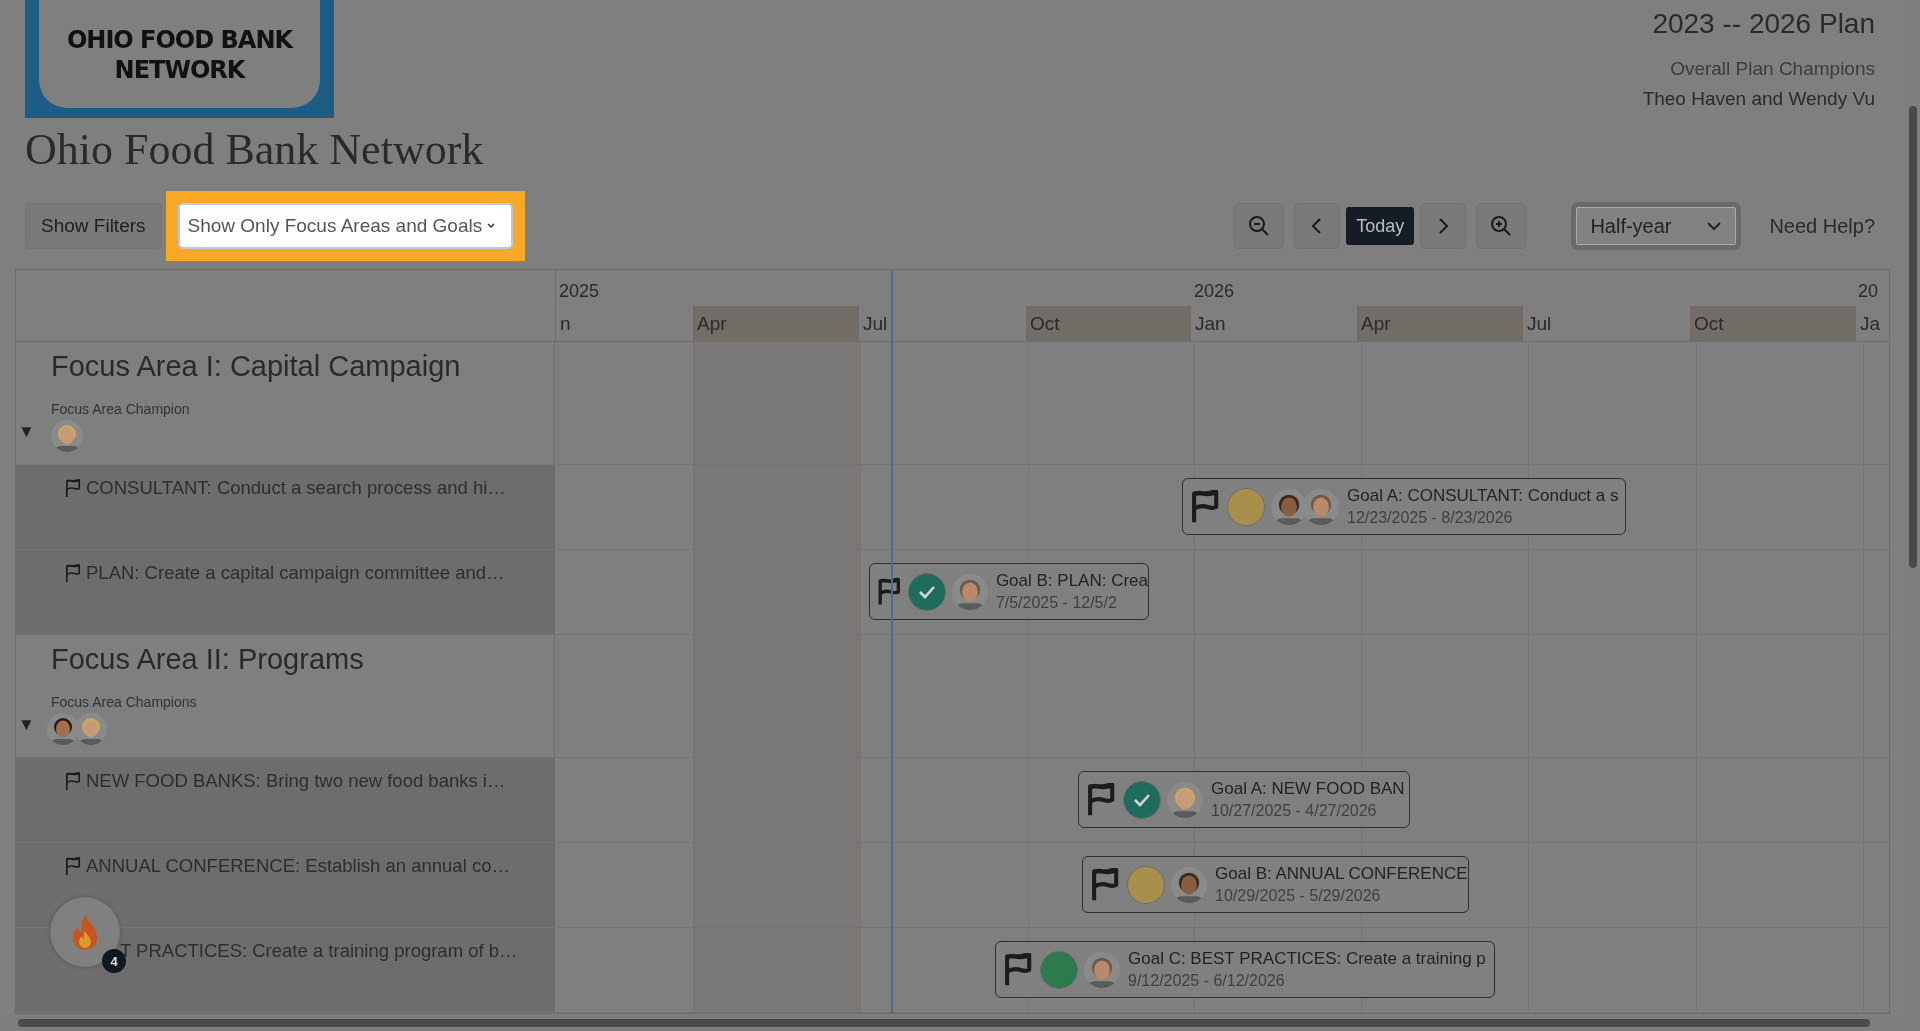 The height and width of the screenshot is (1031, 1920). I want to click on champions-label: Overall Plan Champions, so click(1772, 69).